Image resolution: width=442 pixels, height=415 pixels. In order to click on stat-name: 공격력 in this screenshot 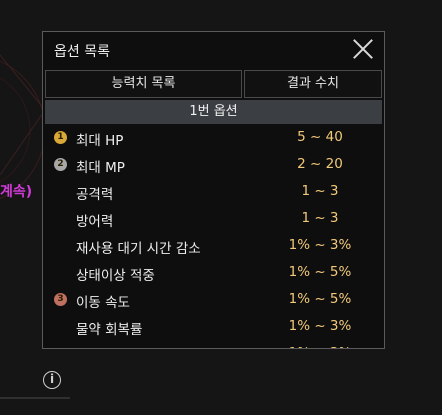, I will do `click(95, 195)`.